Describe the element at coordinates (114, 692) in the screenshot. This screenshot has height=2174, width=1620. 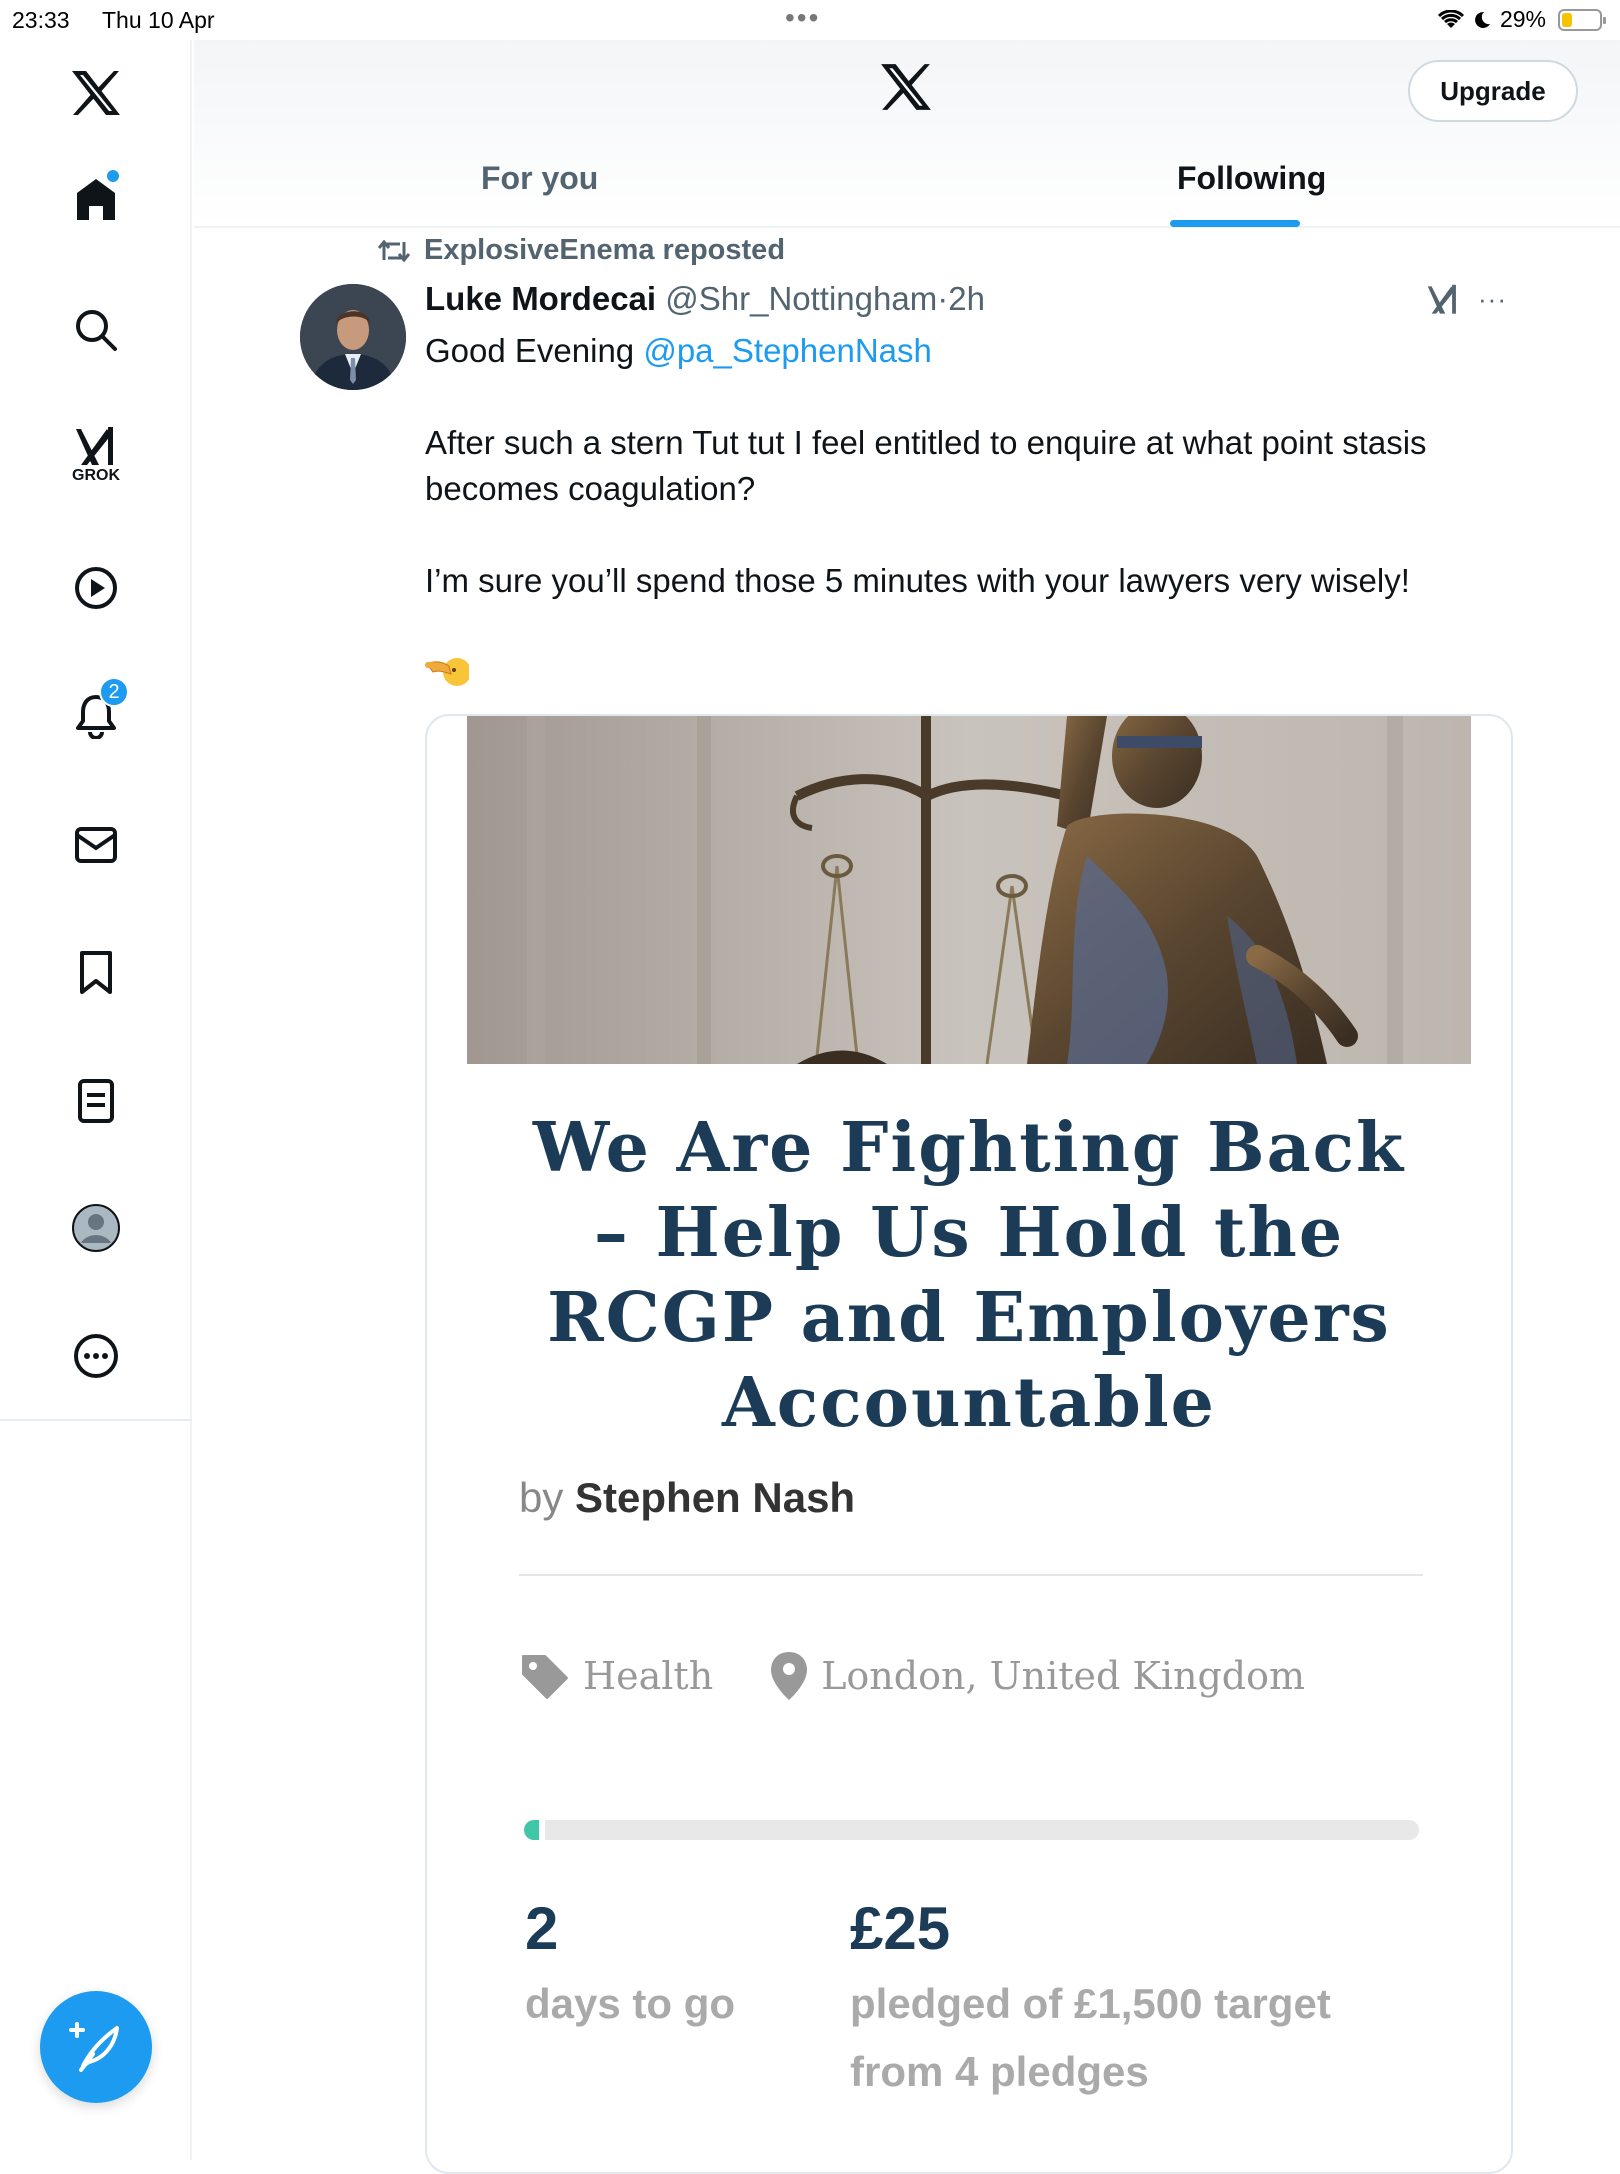
I see `notification-badge: 2` at that location.